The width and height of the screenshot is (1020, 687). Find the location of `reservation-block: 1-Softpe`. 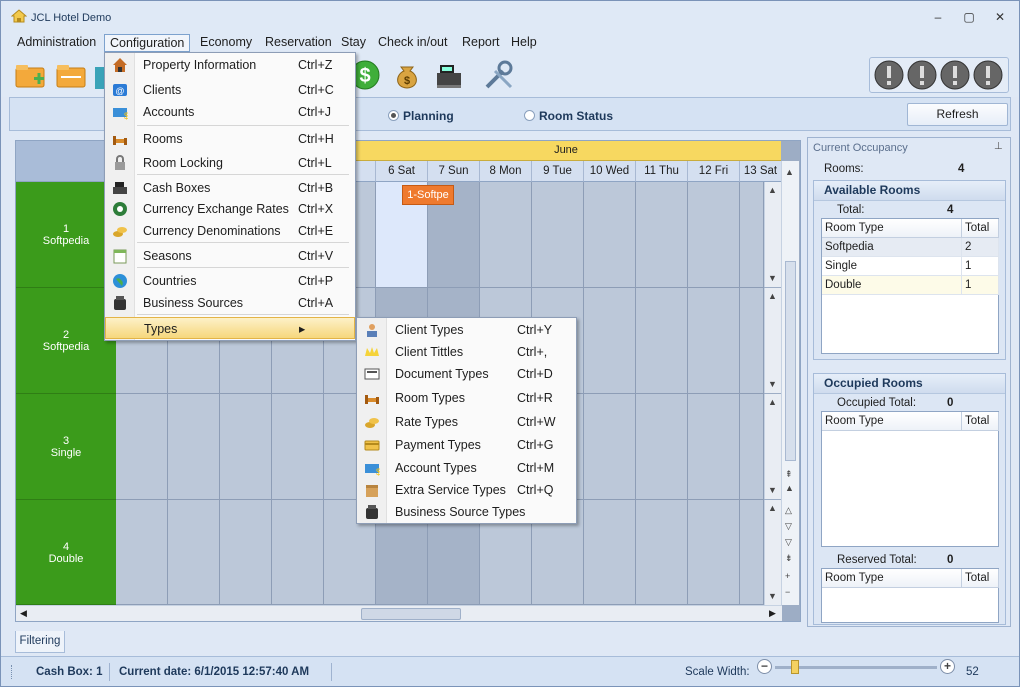

reservation-block: 1-Softpe is located at coordinates (428, 195).